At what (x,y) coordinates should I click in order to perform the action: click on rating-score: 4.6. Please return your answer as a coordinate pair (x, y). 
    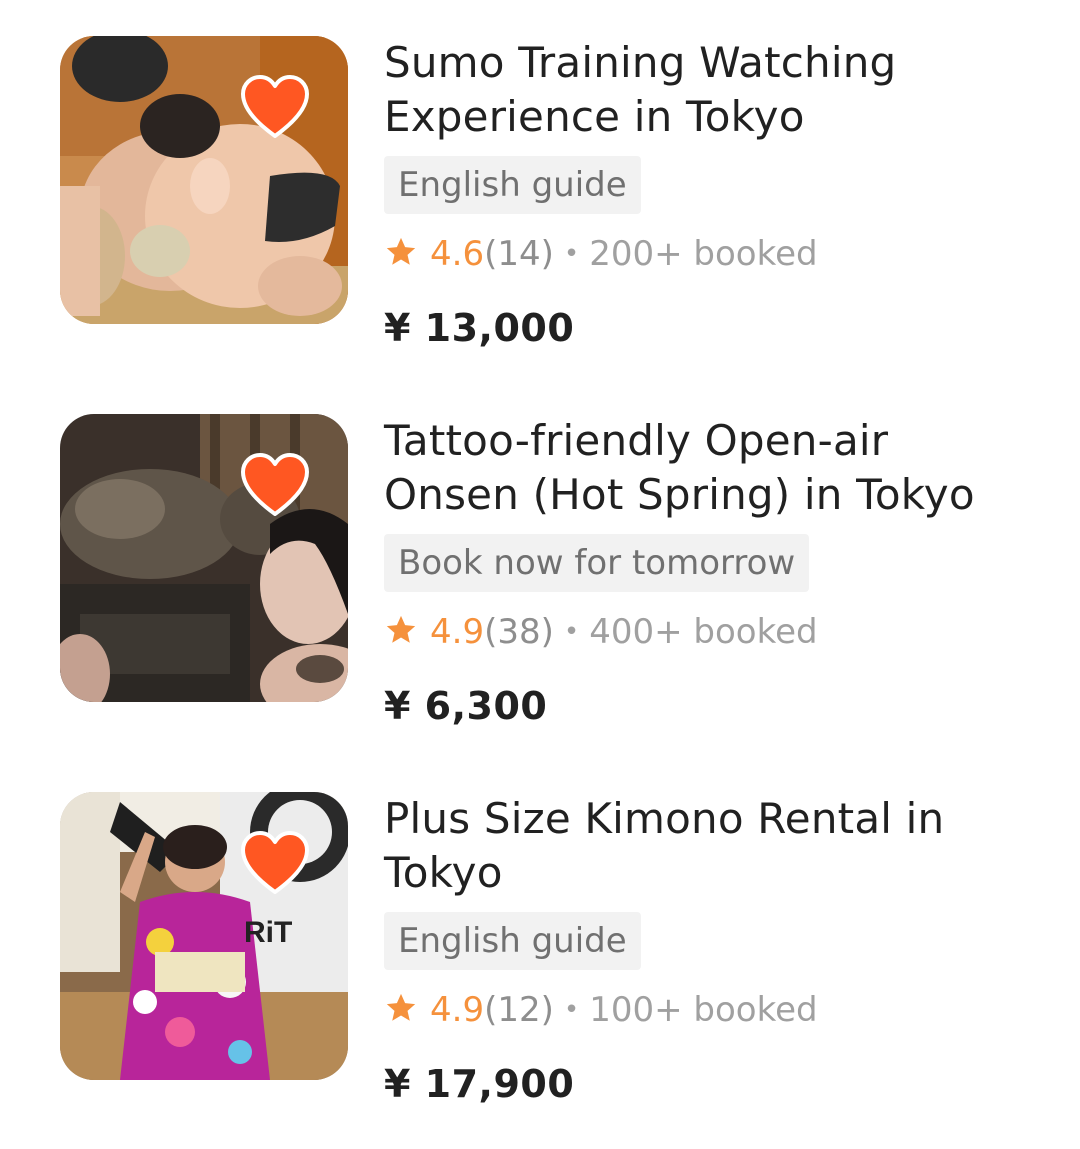
    Looking at the image, I should click on (457, 254).